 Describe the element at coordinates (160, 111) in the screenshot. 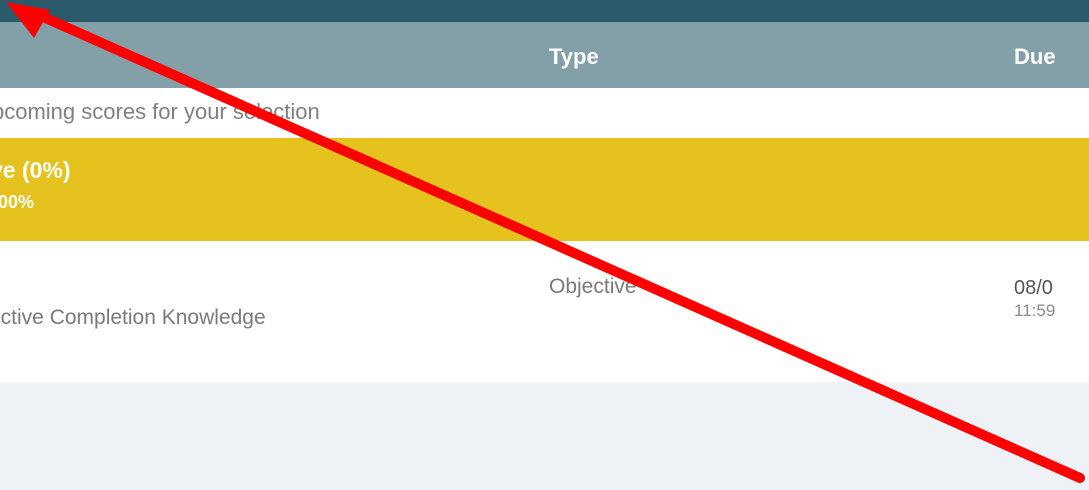

I see `notice-text: pcoming scores for your selection` at that location.